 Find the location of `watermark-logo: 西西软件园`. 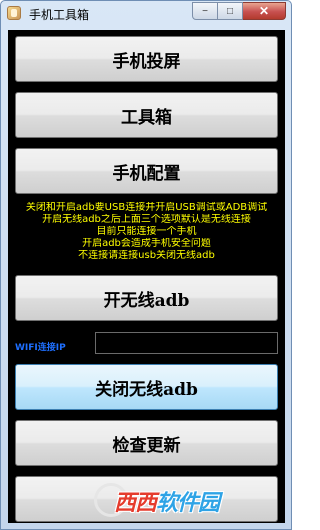

watermark-logo: 西西软件园 is located at coordinates (184, 501).